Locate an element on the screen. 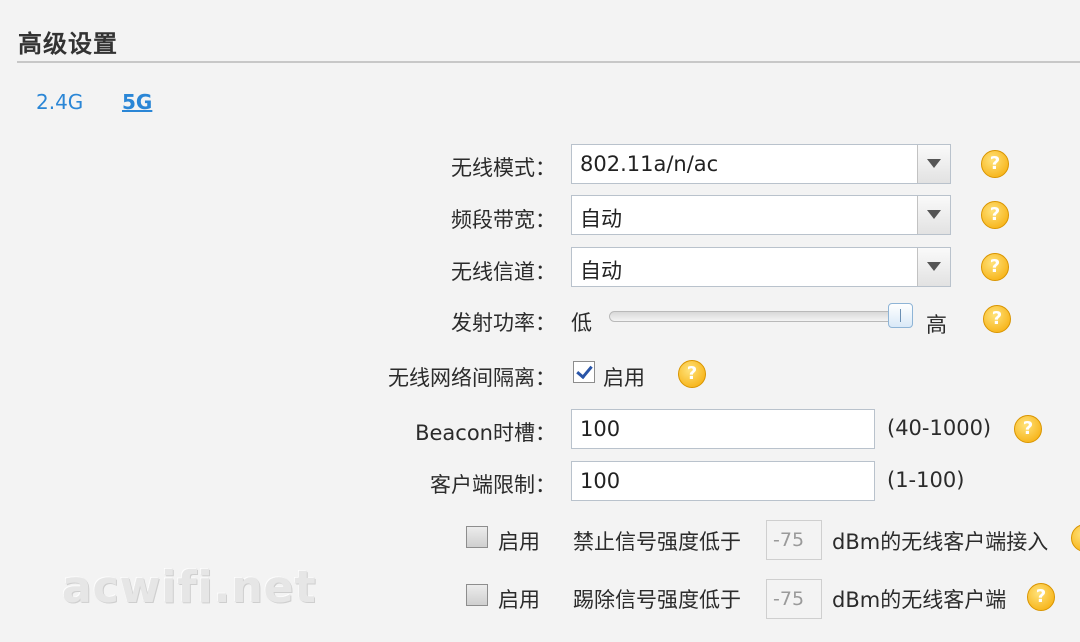 The height and width of the screenshot is (642, 1080). isolation-enable-text: 启用 is located at coordinates (624, 378).